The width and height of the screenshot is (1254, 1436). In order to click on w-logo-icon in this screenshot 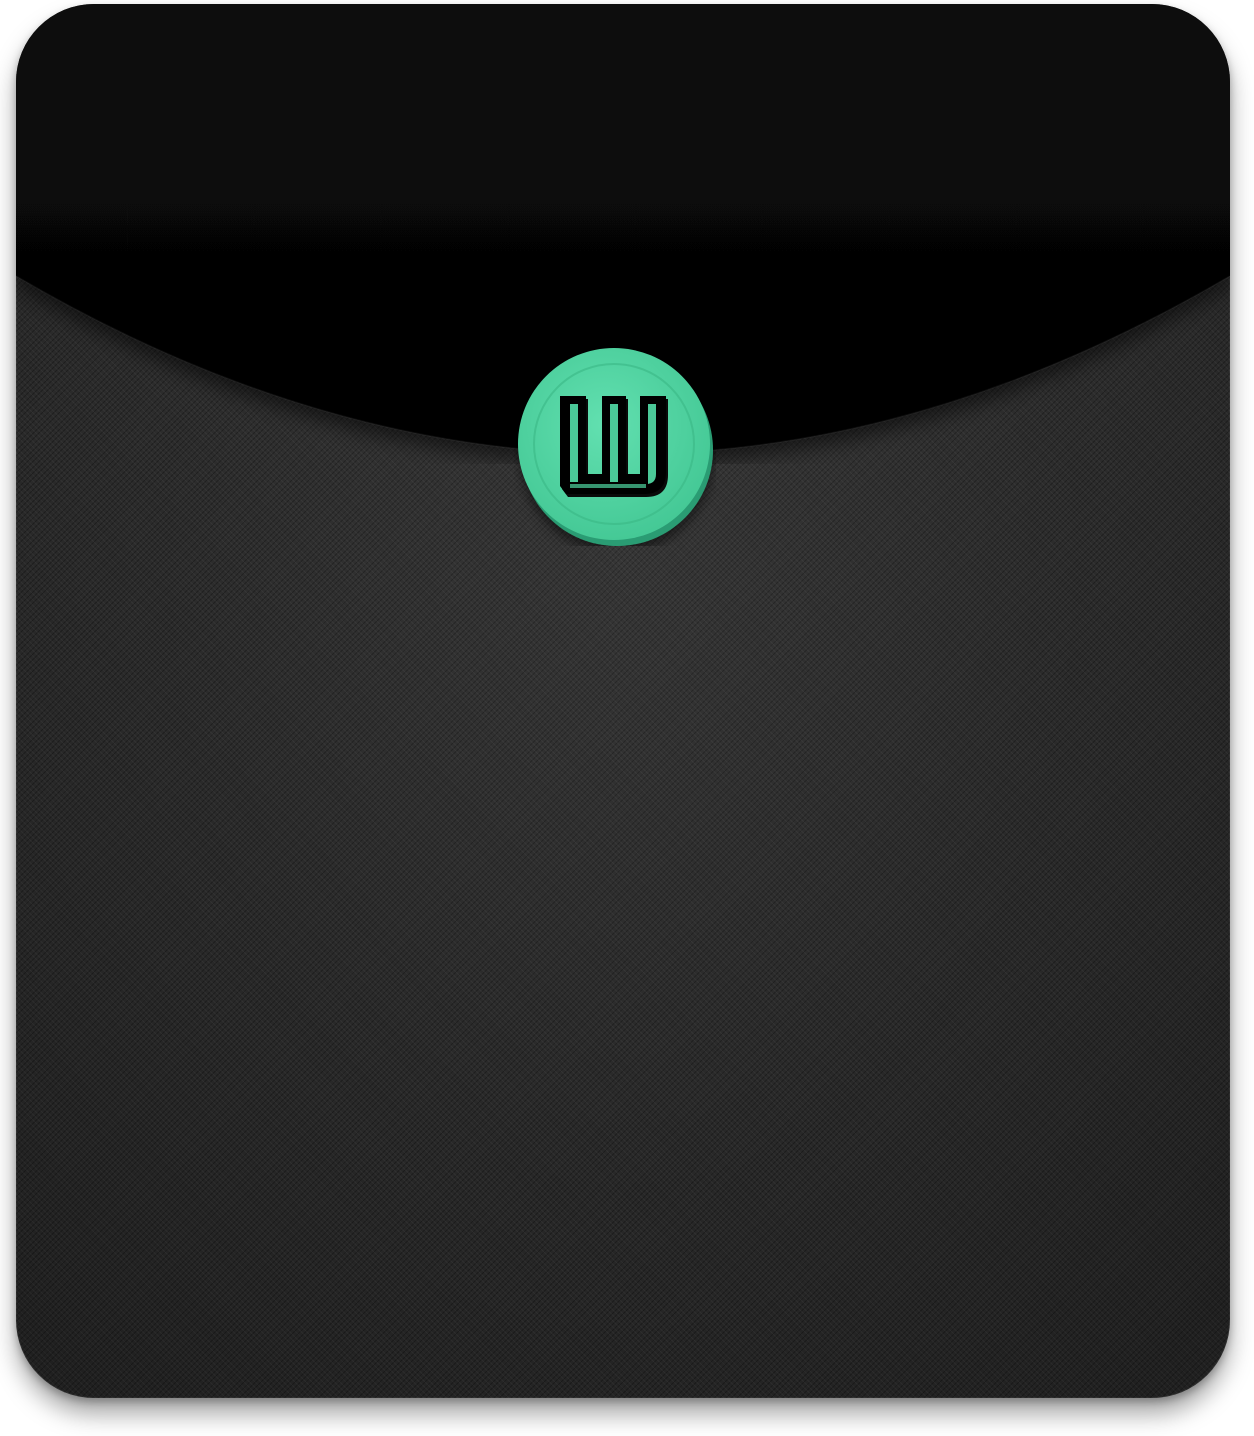, I will do `click(615, 447)`.